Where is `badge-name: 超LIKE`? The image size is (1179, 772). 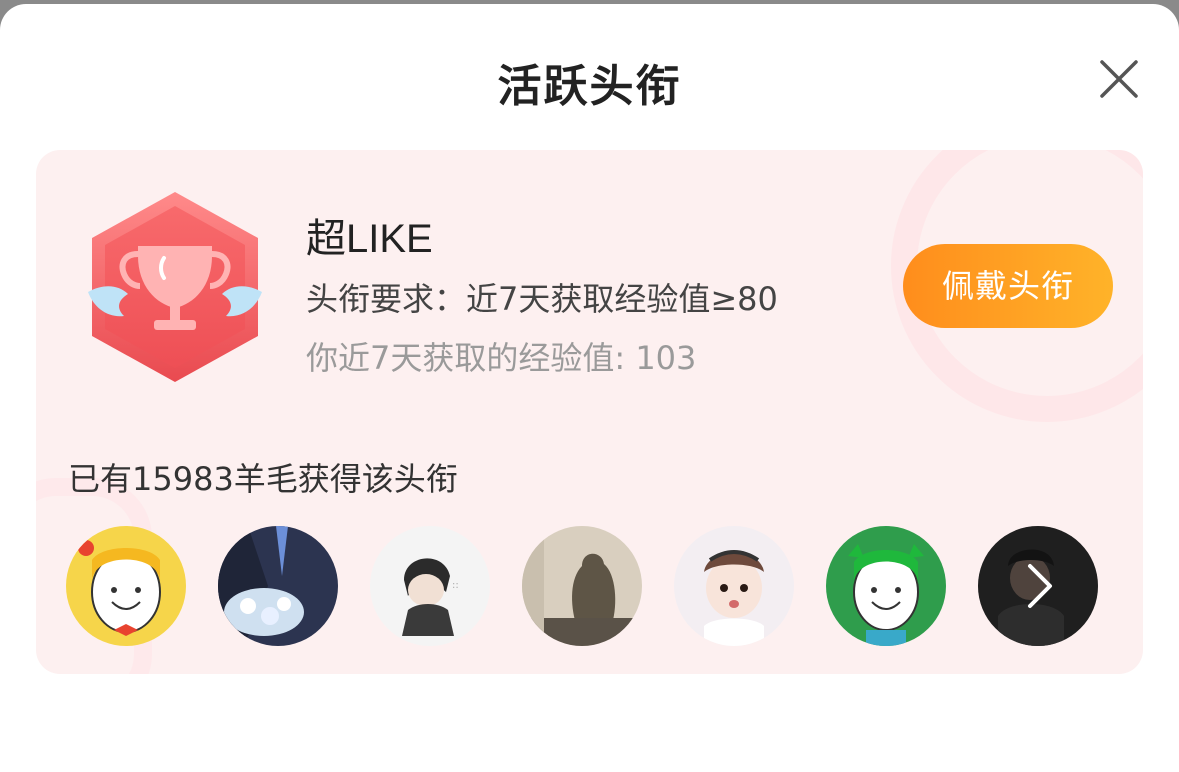
badge-name: 超LIKE is located at coordinates (369, 239).